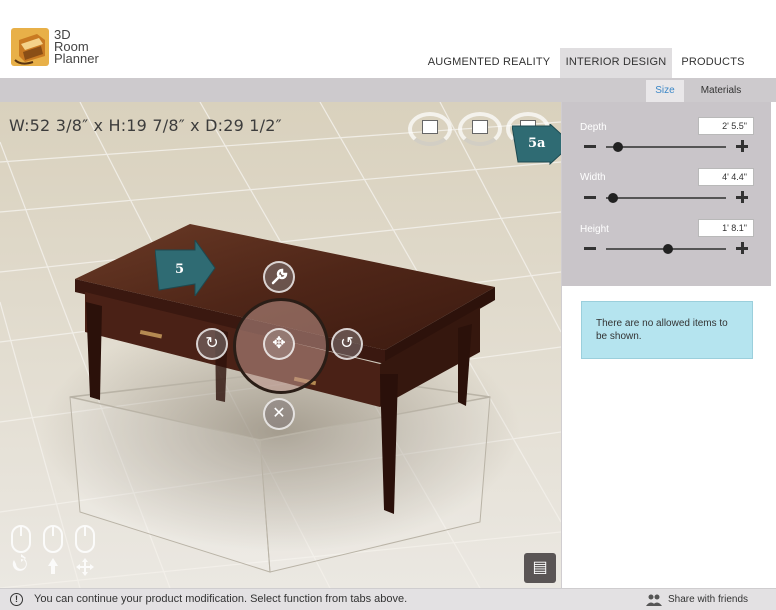 The height and width of the screenshot is (610, 776). What do you see at coordinates (708, 599) in the screenshot?
I see `share-with-friends-link: Share with friends` at bounding box center [708, 599].